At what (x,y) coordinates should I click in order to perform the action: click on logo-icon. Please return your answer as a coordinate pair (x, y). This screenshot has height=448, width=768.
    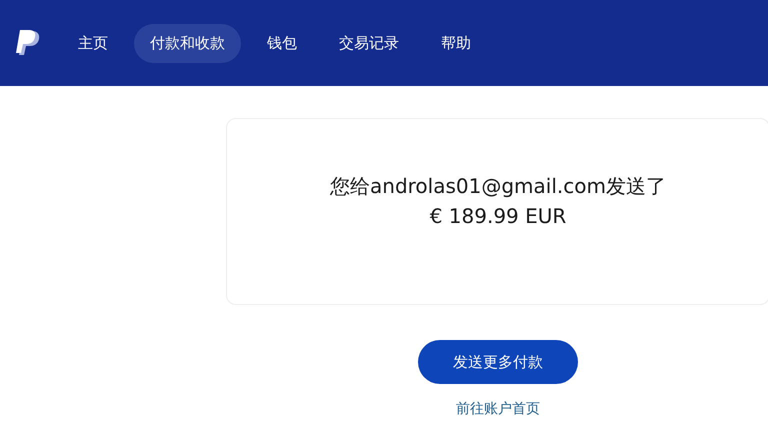
    Looking at the image, I should click on (29, 43).